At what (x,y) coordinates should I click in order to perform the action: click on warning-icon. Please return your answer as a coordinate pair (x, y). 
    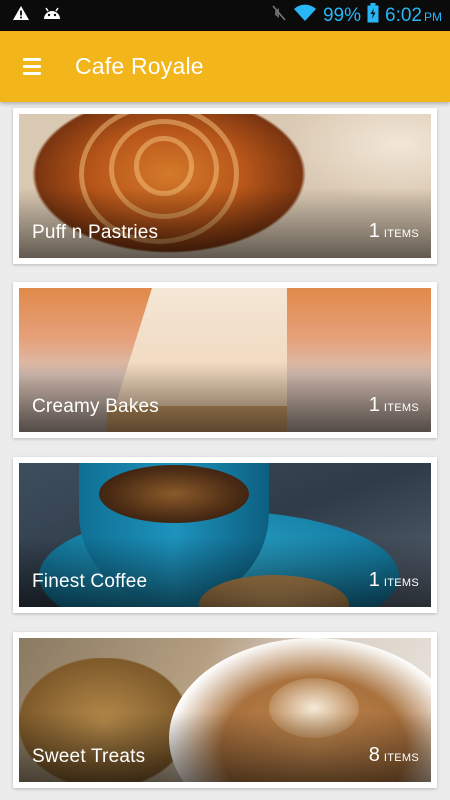
    Looking at the image, I should click on (21, 15).